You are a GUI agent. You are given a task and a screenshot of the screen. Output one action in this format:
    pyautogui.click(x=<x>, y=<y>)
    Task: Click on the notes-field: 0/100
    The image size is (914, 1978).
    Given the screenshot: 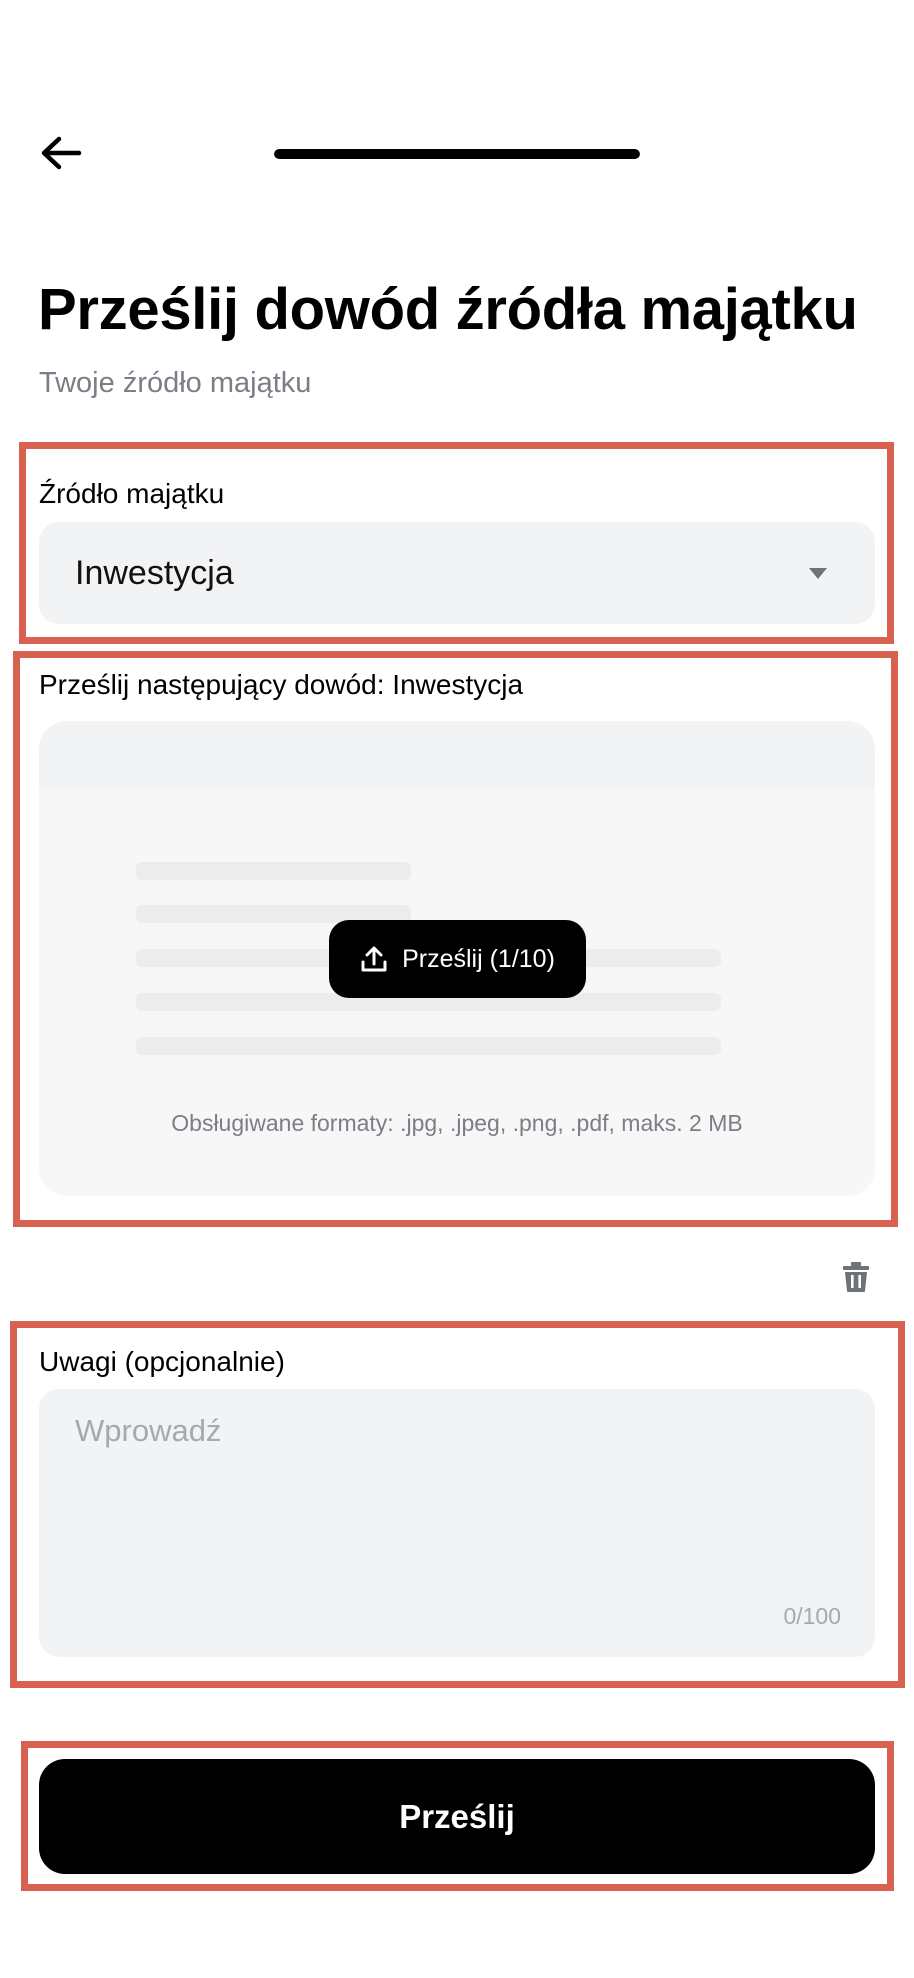 What is the action you would take?
    pyautogui.click(x=457, y=1523)
    